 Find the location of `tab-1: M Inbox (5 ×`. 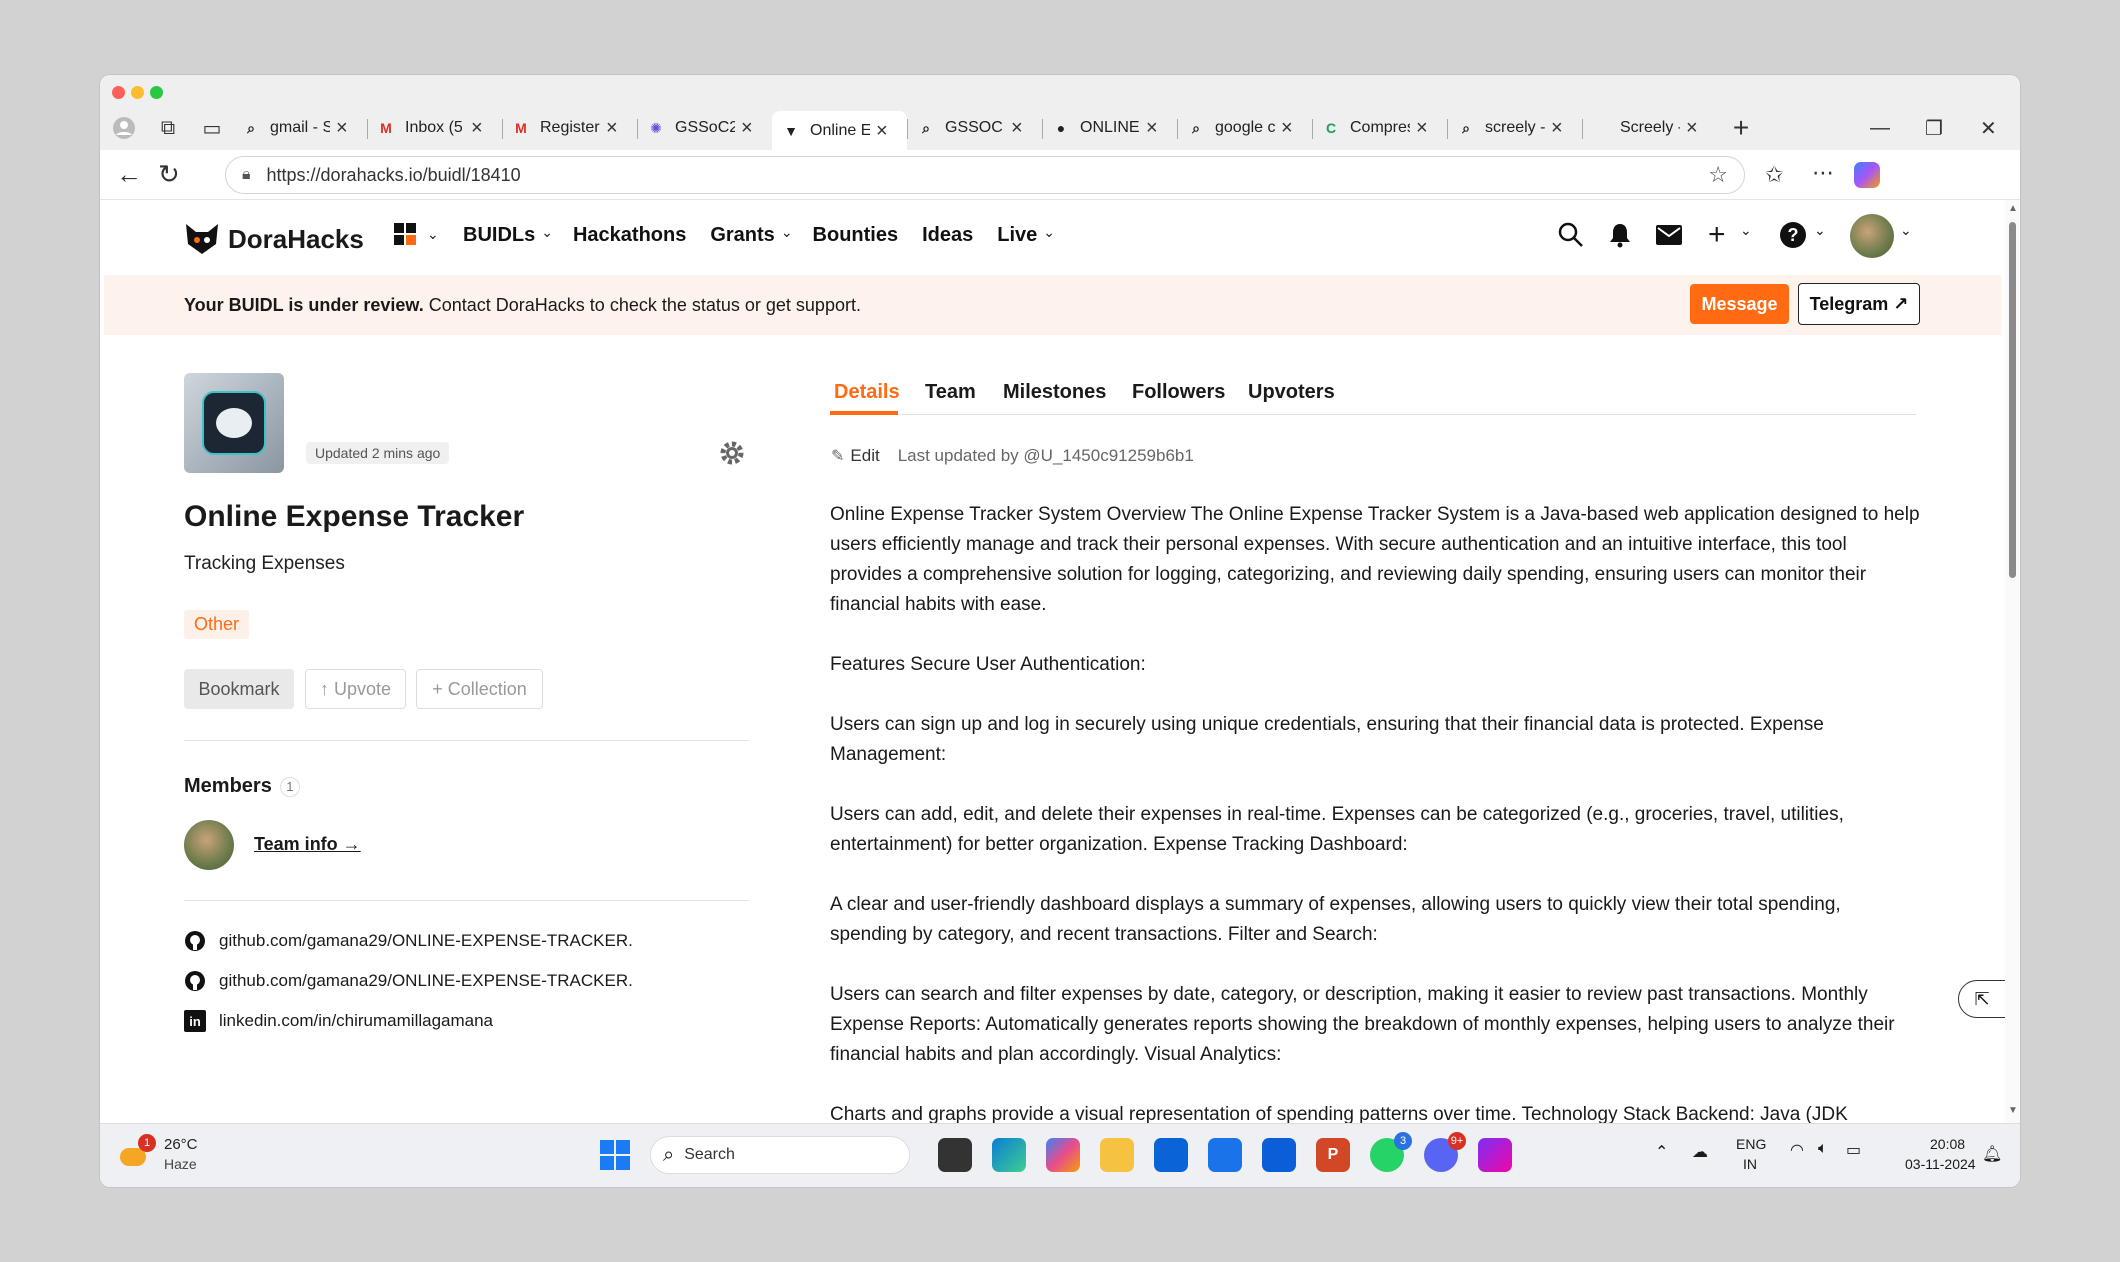

tab-1: M Inbox (5 × is located at coordinates (434, 128).